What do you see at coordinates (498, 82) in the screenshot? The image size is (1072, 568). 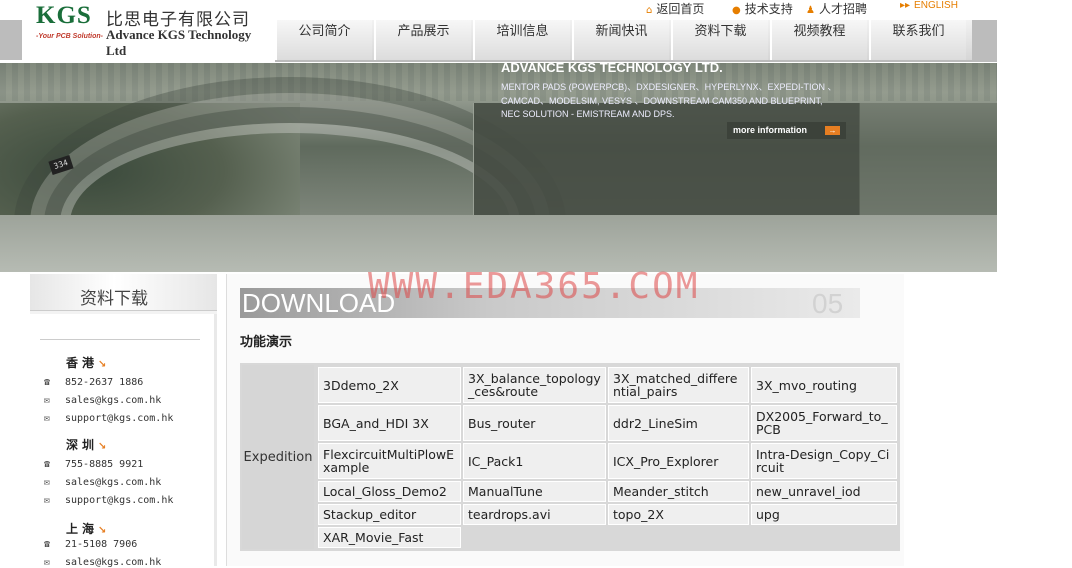 I see `banner-stripe` at bounding box center [498, 82].